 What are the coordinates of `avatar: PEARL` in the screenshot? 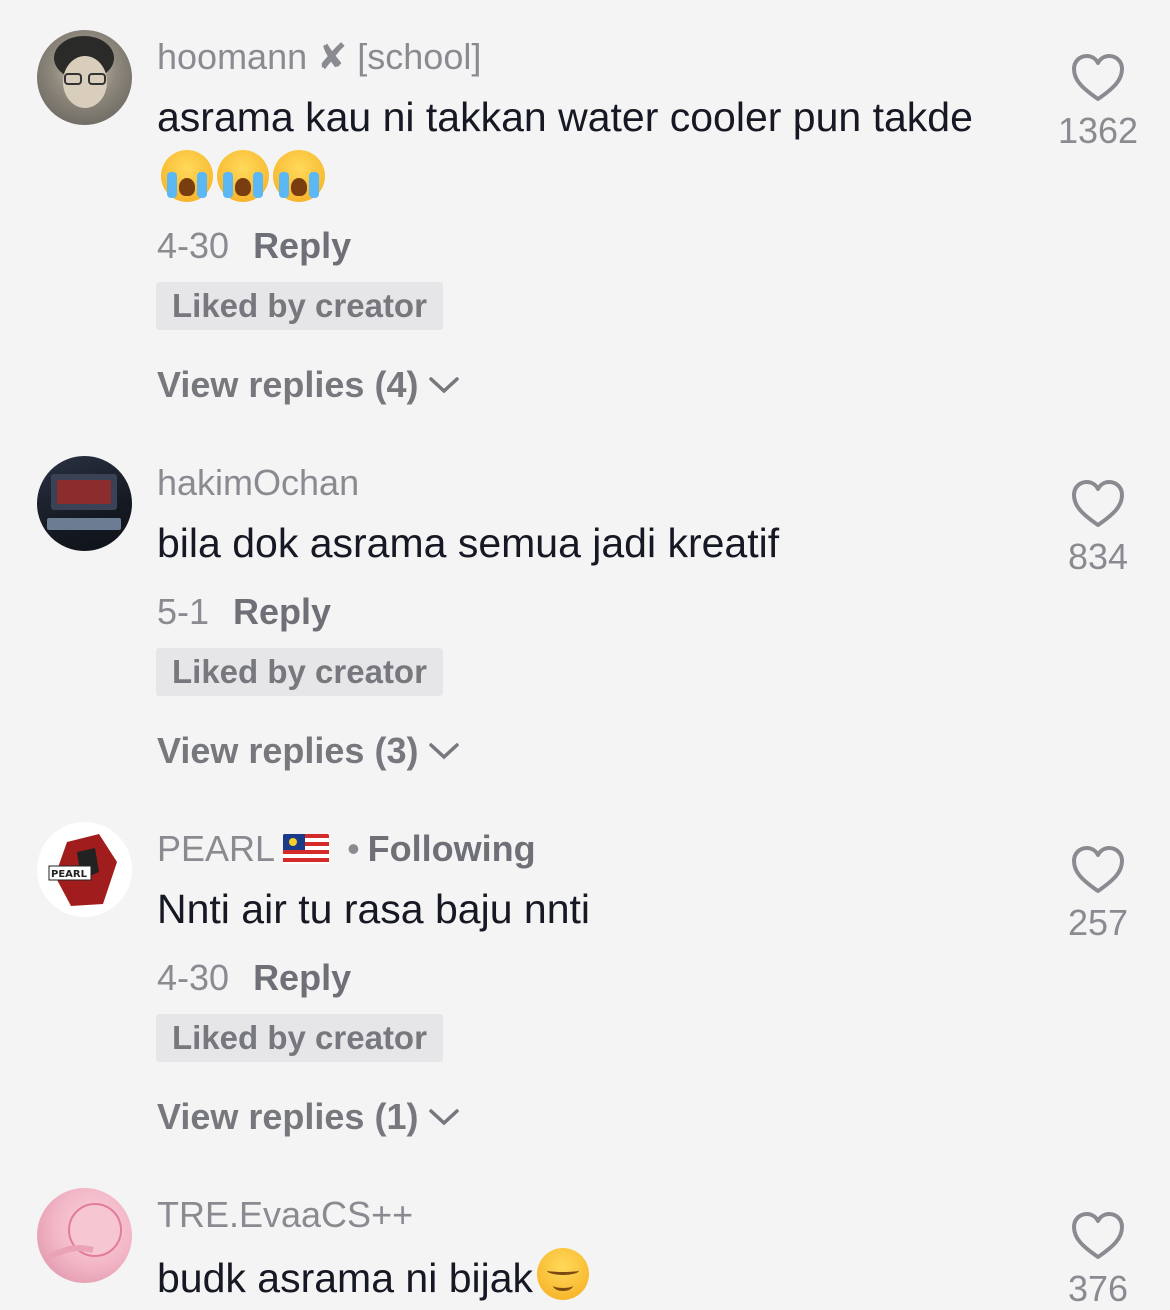 It's located at (84, 869).